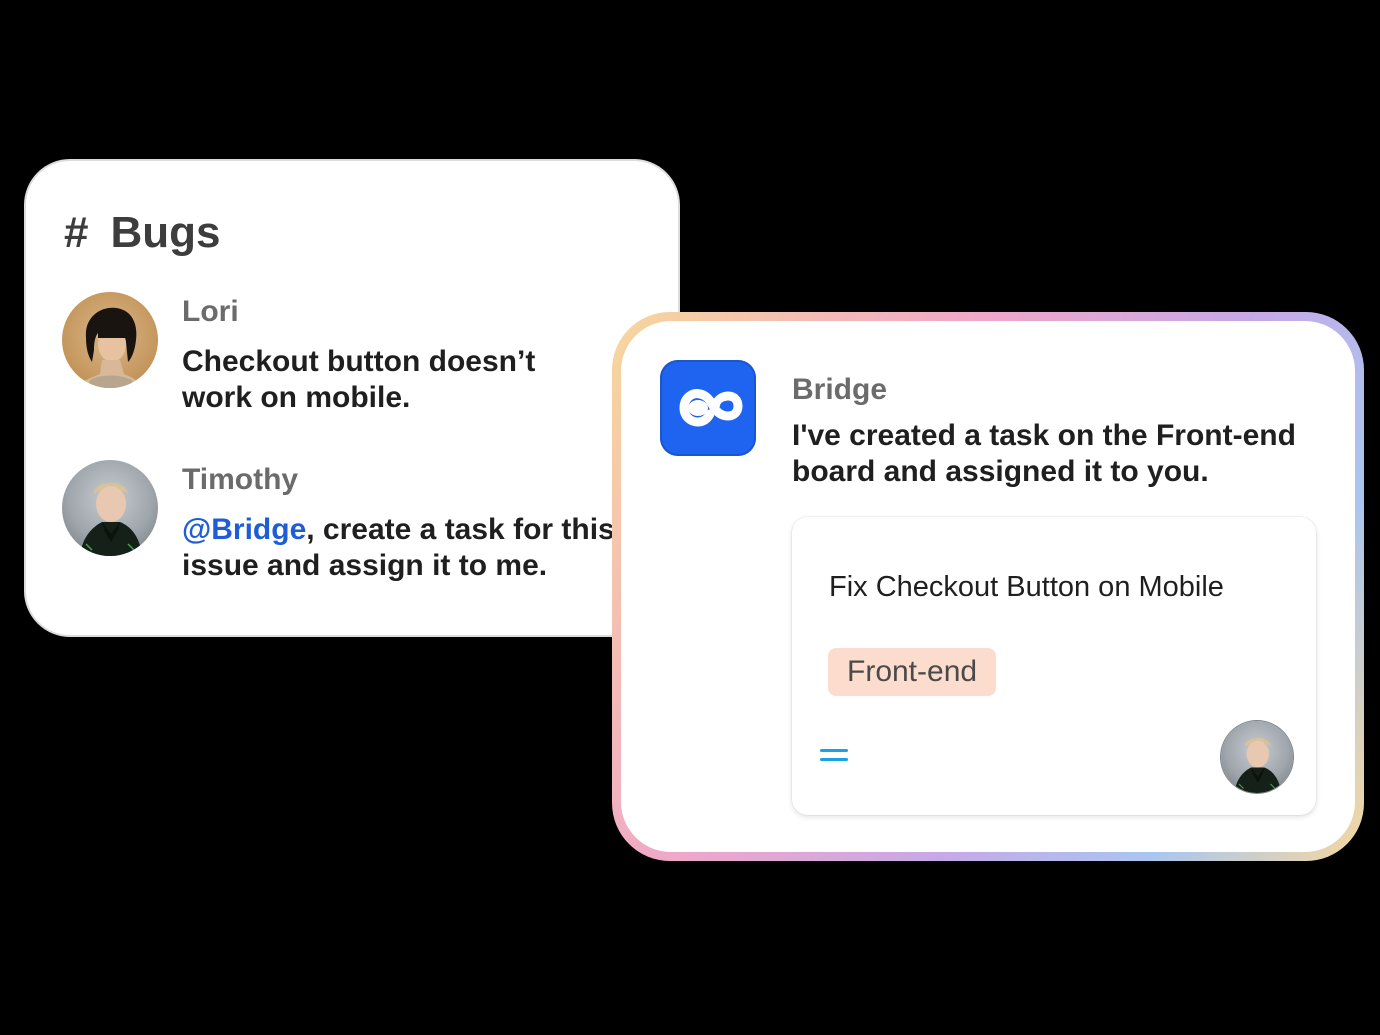 This screenshot has height=1035, width=1380. Describe the element at coordinates (834, 756) in the screenshot. I see `equals-priority-icon` at that location.